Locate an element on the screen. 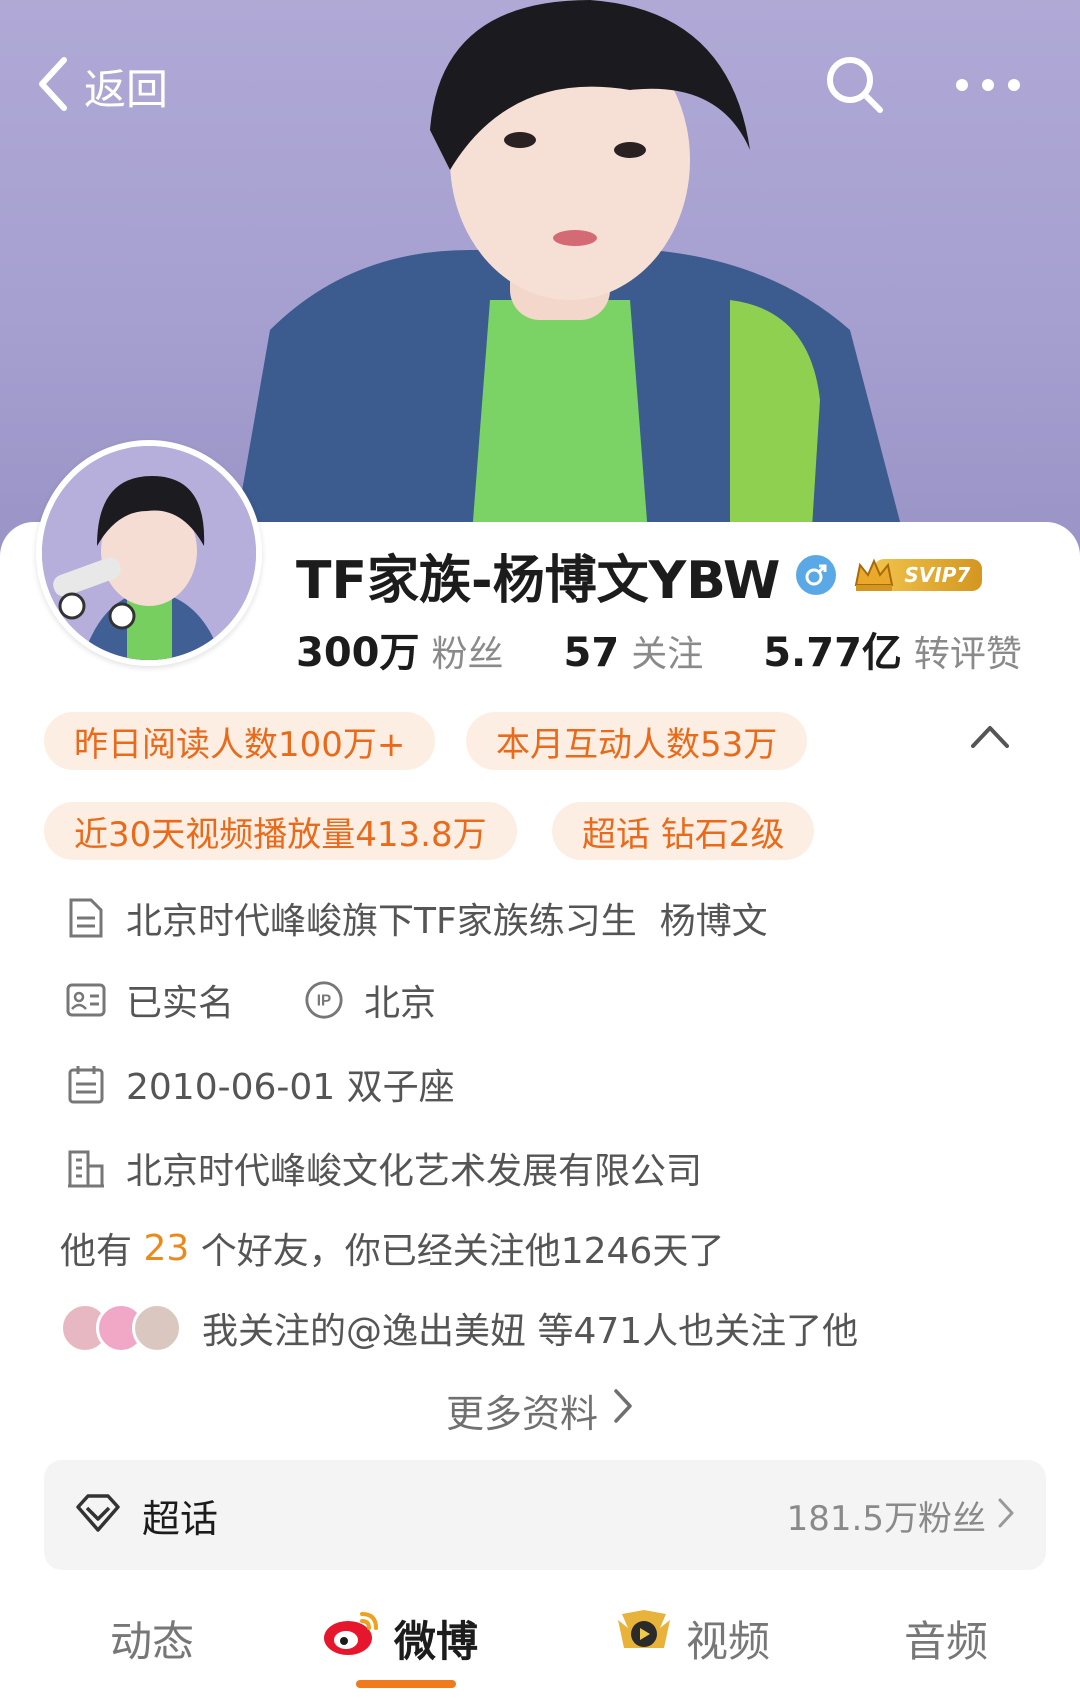 The image size is (1080, 1698). likes-stat: 5.77亿 转评赞 is located at coordinates (892, 649).